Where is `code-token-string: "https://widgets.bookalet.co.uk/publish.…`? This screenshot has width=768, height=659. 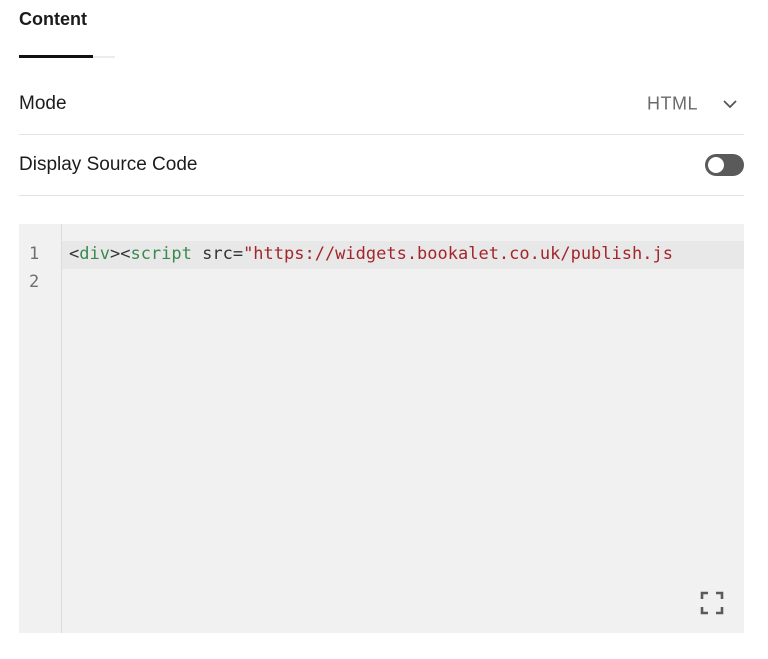
code-token-string: "https://widgets.bookalet.co.uk/publish.… is located at coordinates (458, 254).